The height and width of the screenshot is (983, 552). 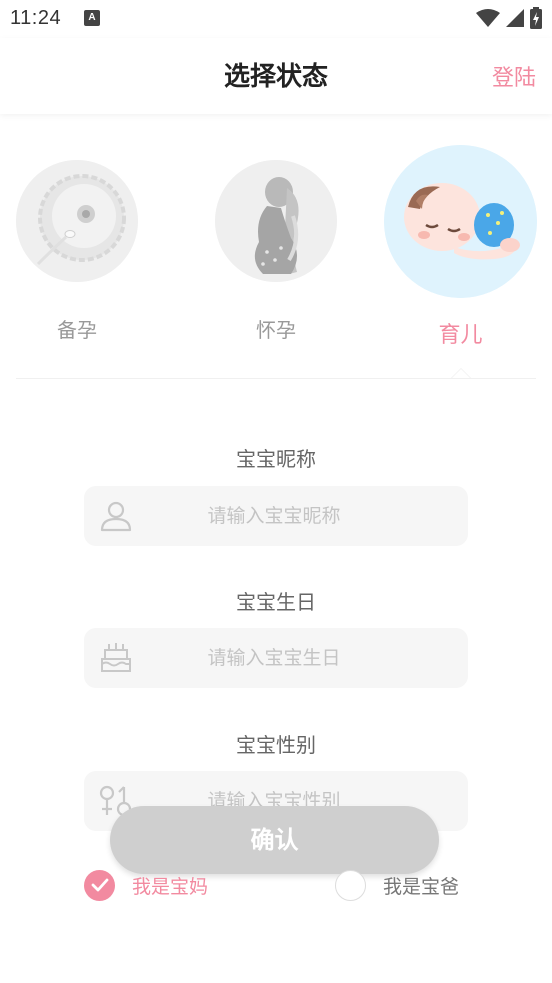 I want to click on nickname-input, so click(x=299, y=516).